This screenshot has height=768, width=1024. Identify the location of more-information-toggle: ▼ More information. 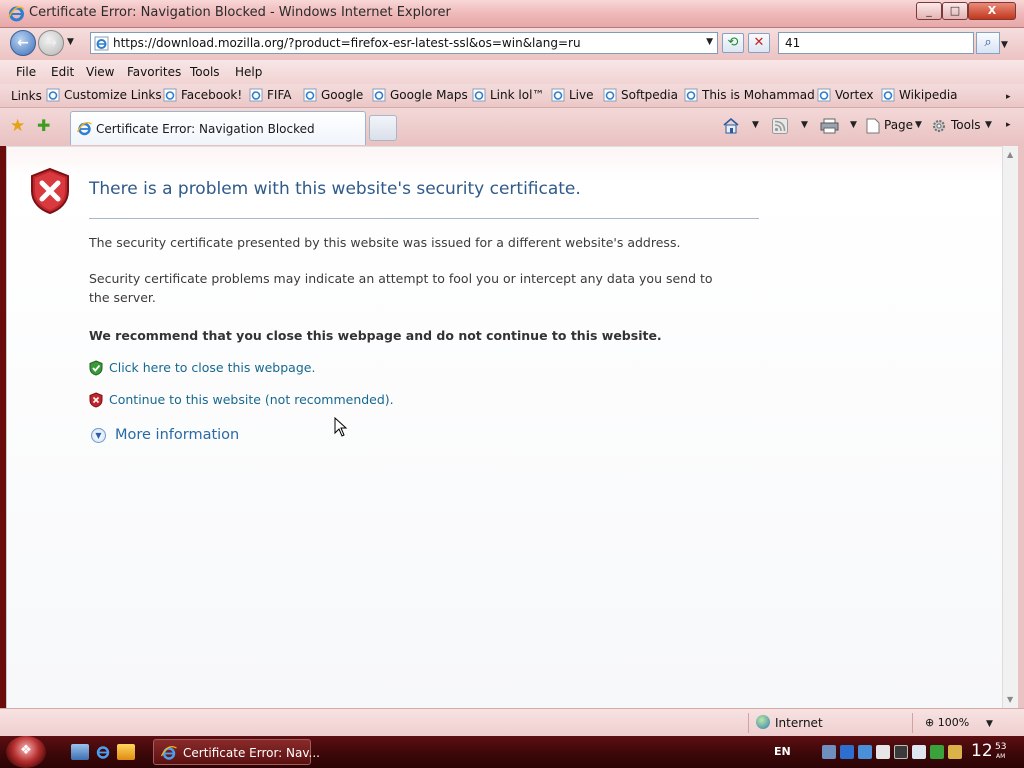
(165, 435).